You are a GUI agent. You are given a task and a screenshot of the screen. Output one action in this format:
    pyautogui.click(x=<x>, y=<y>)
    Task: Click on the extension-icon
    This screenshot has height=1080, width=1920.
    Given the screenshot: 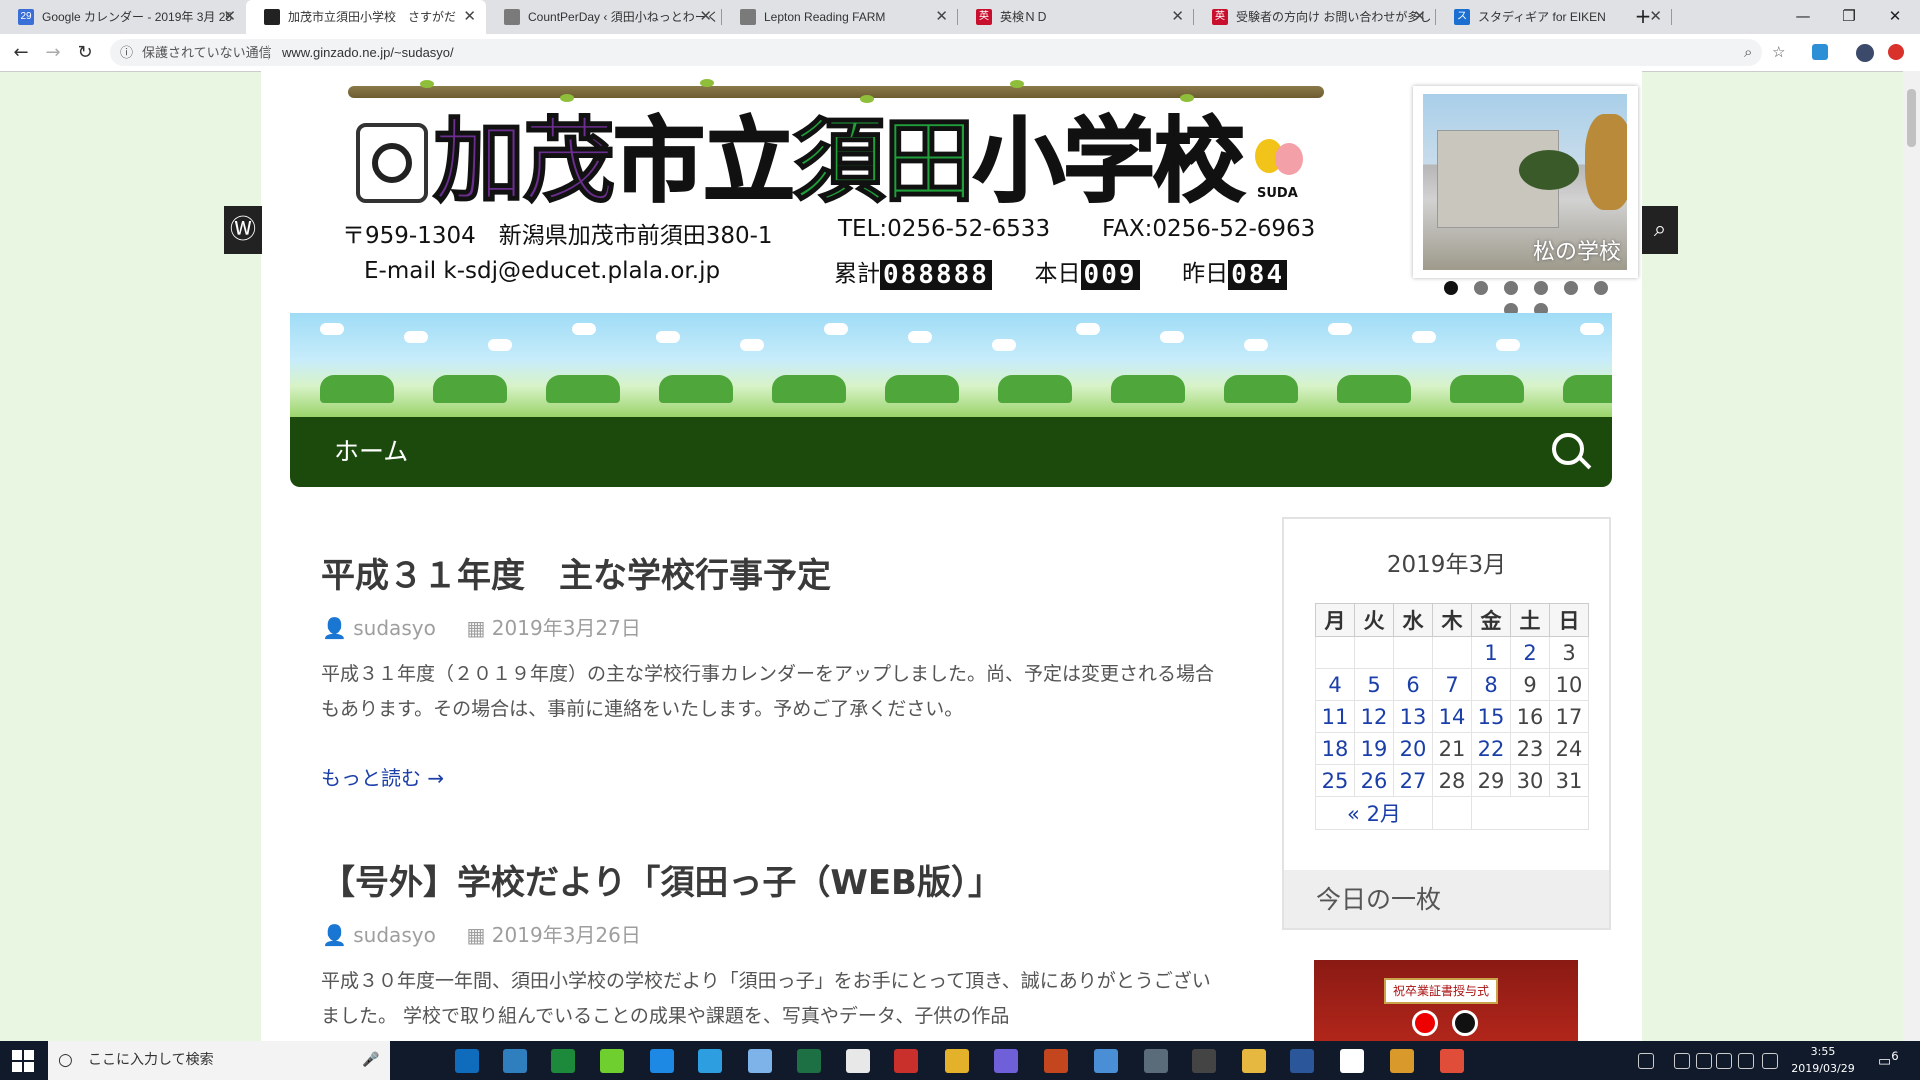 What is the action you would take?
    pyautogui.click(x=1820, y=52)
    